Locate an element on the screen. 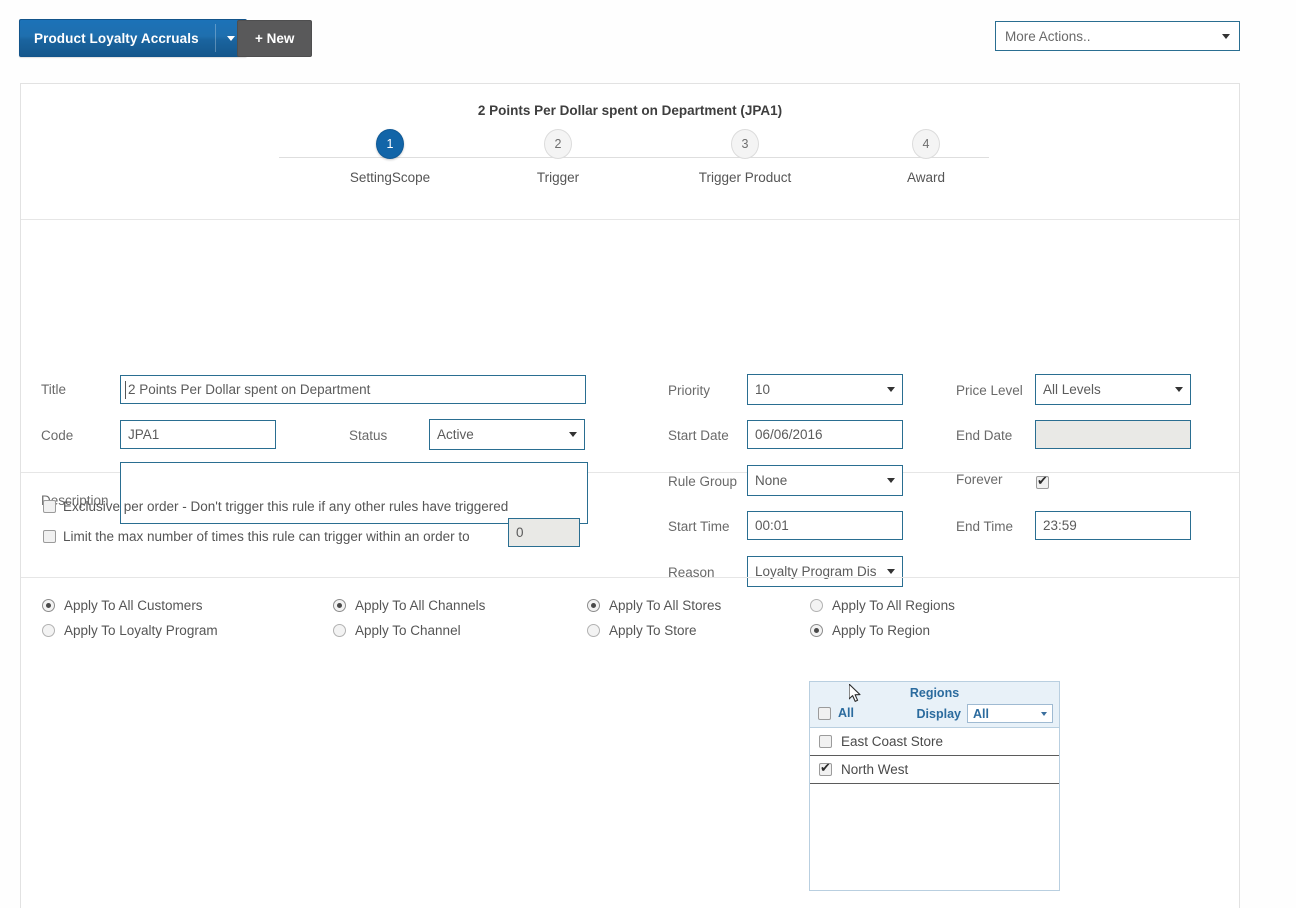 The height and width of the screenshot is (908, 1296). status-value: Active is located at coordinates (455, 434).